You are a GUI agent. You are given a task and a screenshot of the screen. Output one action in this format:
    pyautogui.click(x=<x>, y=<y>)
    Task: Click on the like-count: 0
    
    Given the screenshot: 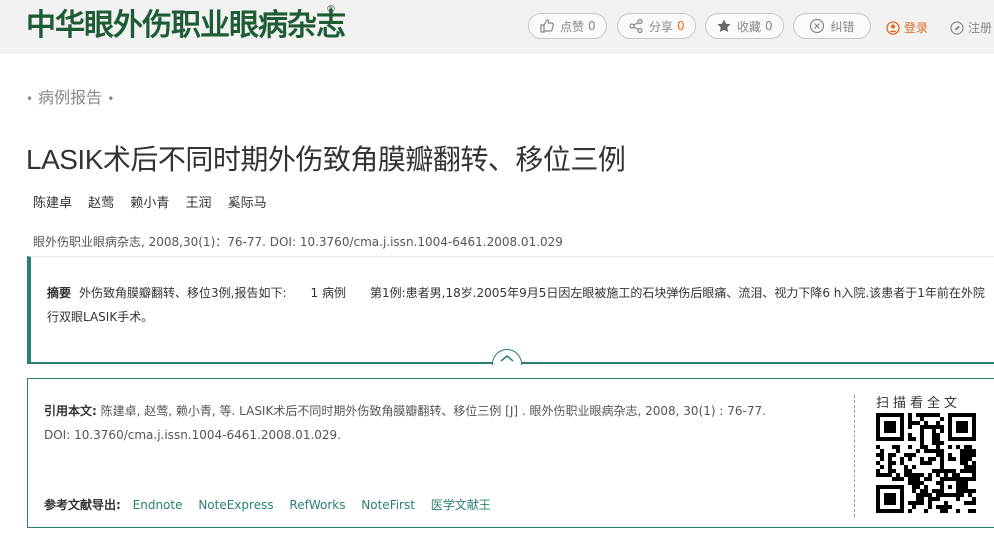 What is the action you would take?
    pyautogui.click(x=592, y=26)
    